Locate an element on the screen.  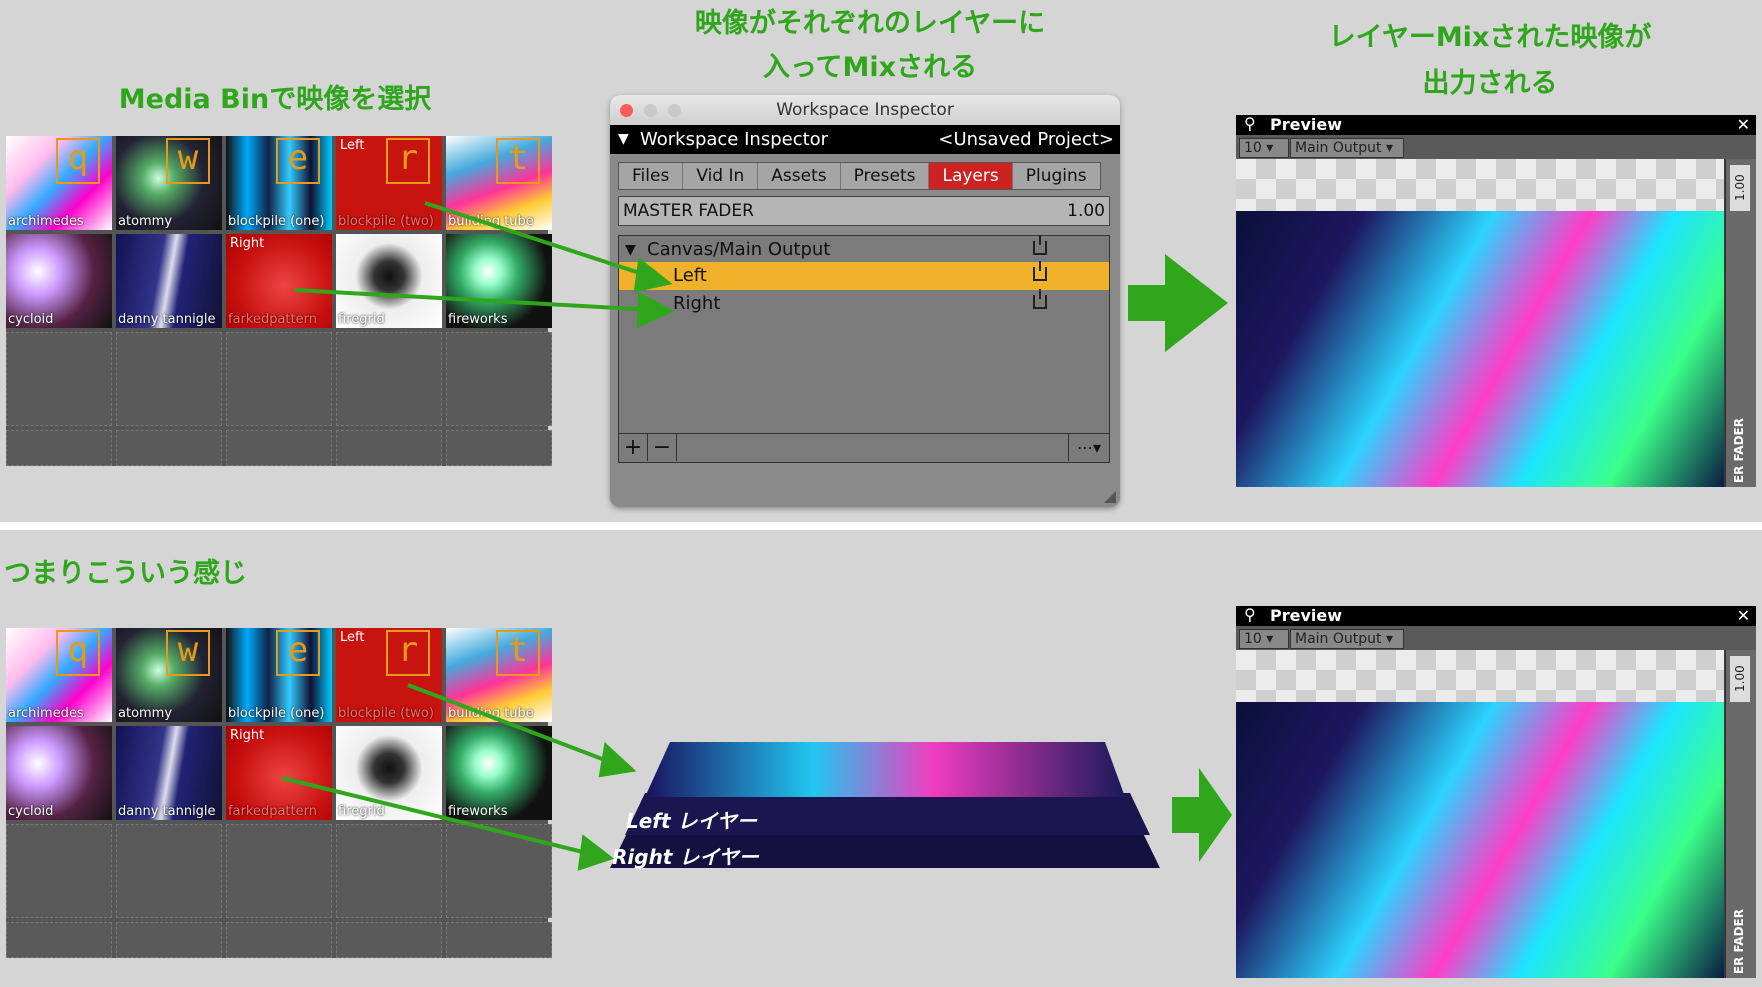
big-arrow-top is located at coordinates (1178, 303).